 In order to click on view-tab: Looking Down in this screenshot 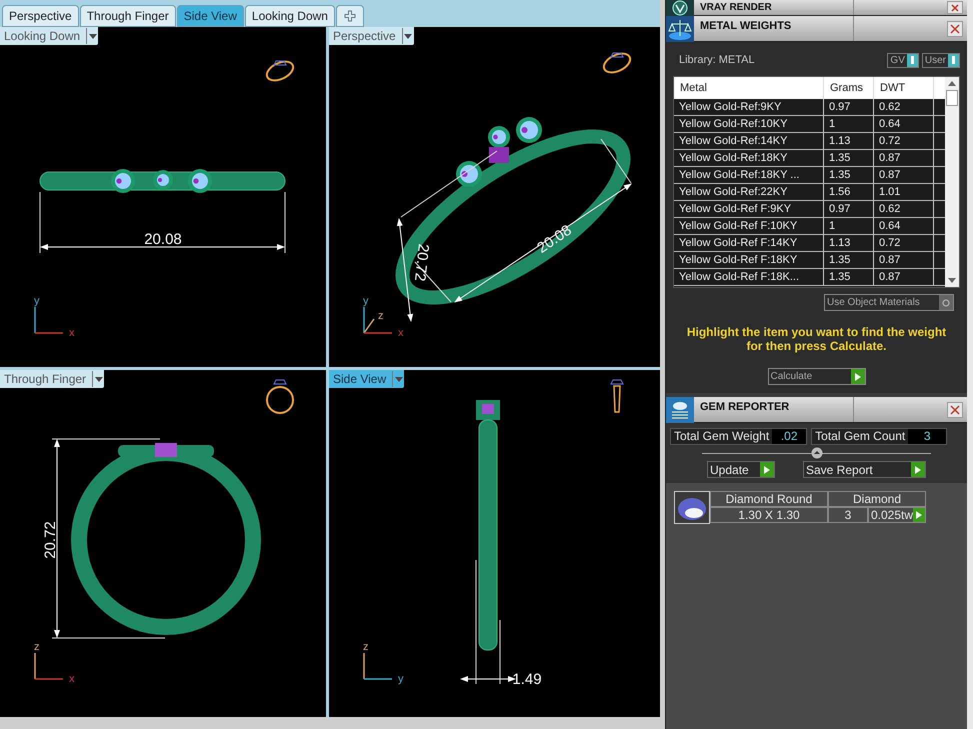, I will do `click(289, 16)`.